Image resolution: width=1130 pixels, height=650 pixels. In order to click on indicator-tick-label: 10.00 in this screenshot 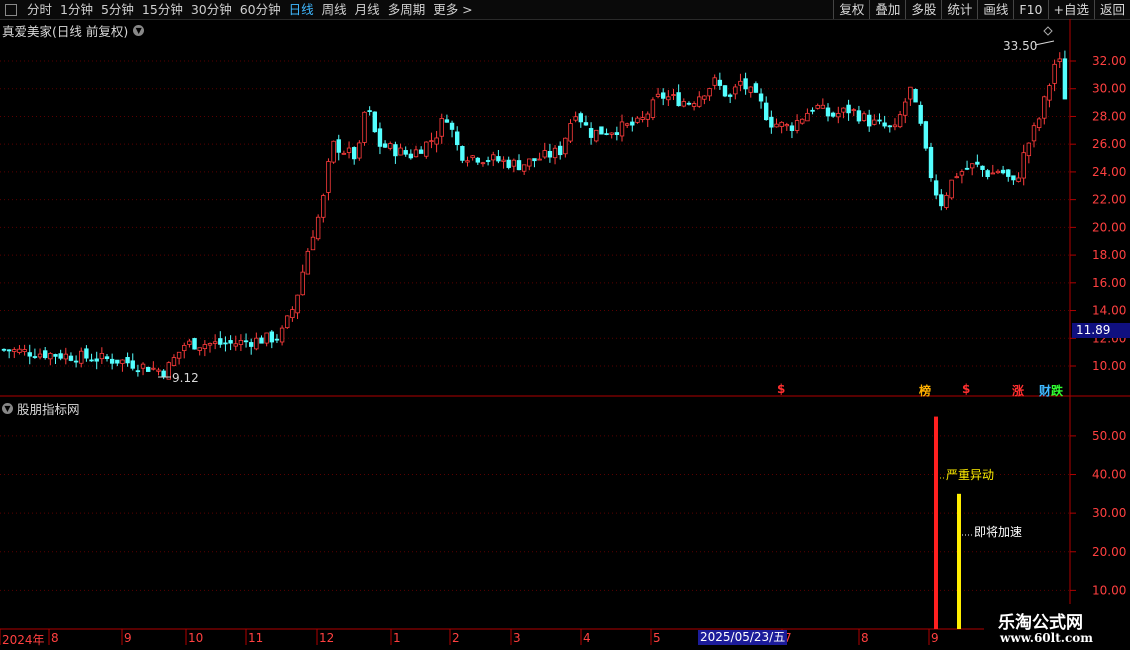, I will do `click(1109, 590)`.